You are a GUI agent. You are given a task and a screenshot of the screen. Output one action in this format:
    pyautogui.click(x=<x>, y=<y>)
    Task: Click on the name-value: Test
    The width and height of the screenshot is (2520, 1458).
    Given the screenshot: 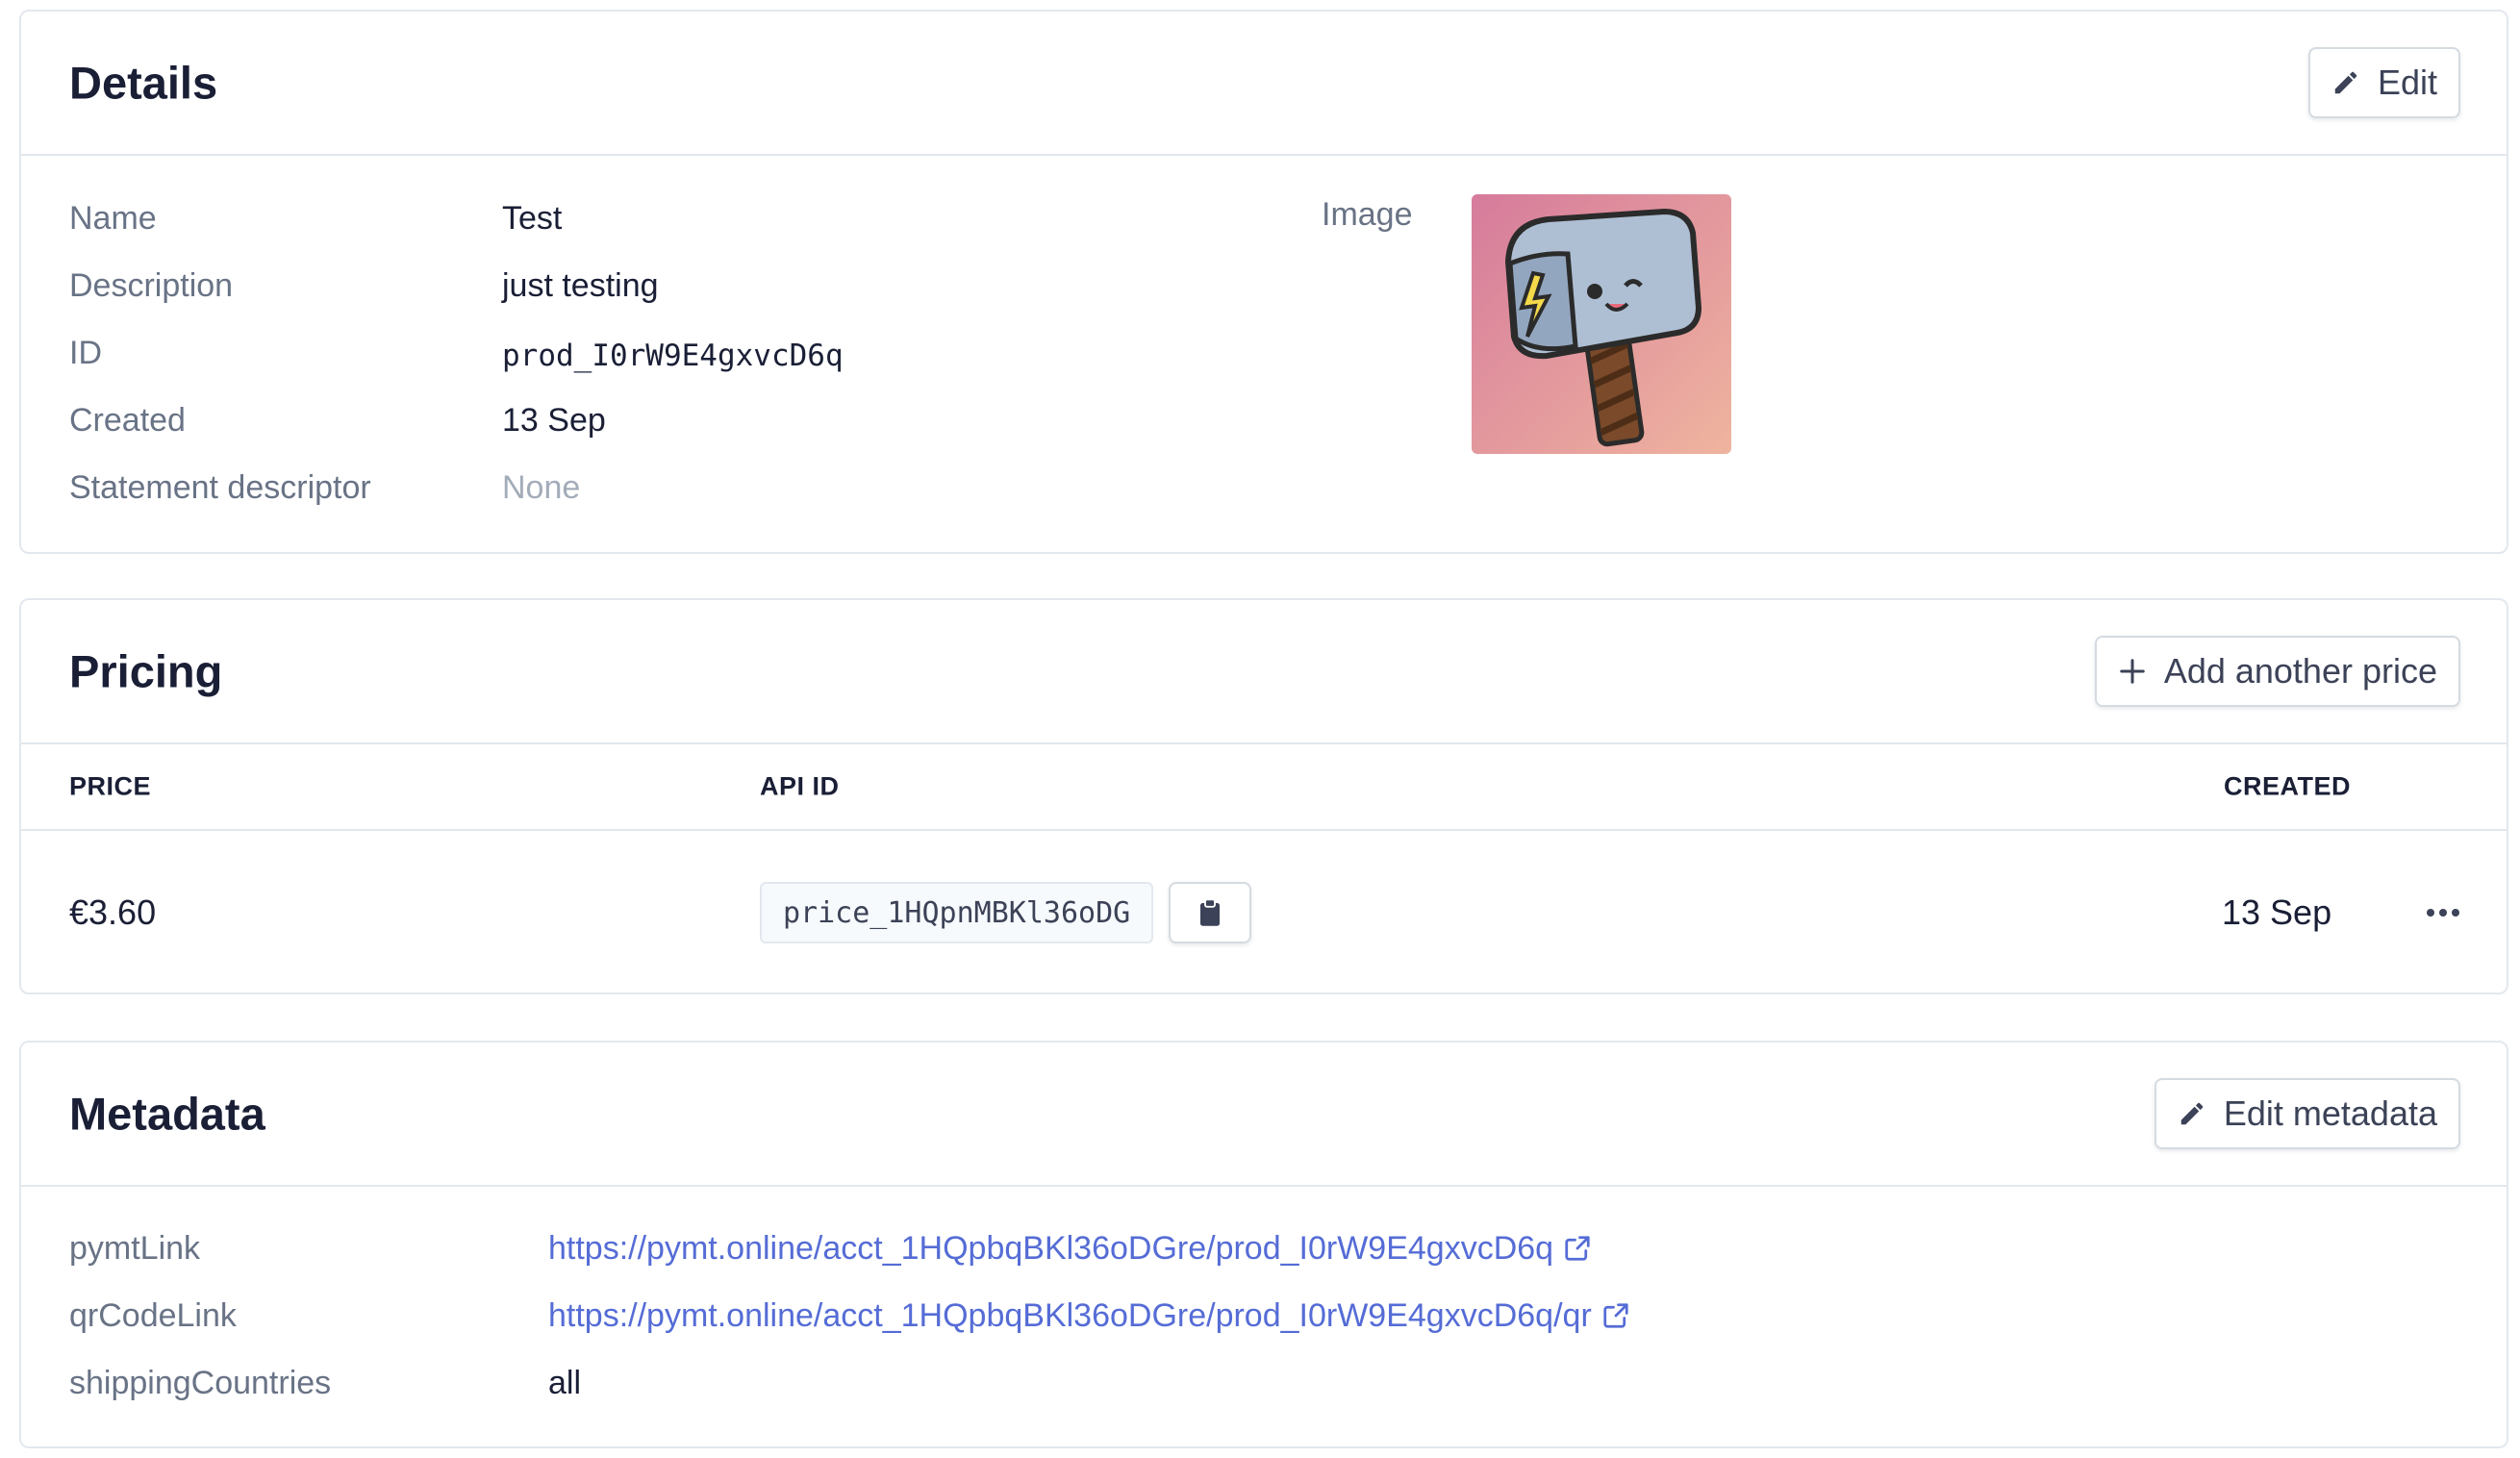 What is the action you would take?
    pyautogui.click(x=532, y=218)
    